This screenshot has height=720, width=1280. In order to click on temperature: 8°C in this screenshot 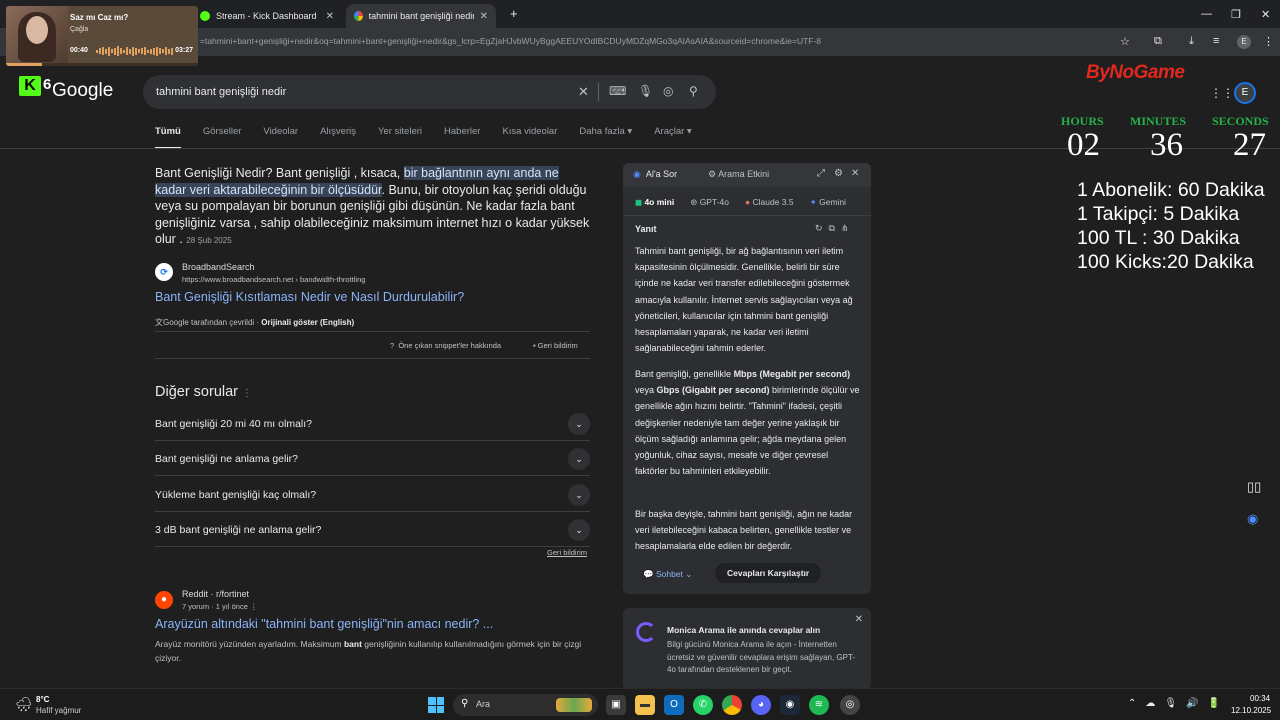, I will do `click(42, 699)`.